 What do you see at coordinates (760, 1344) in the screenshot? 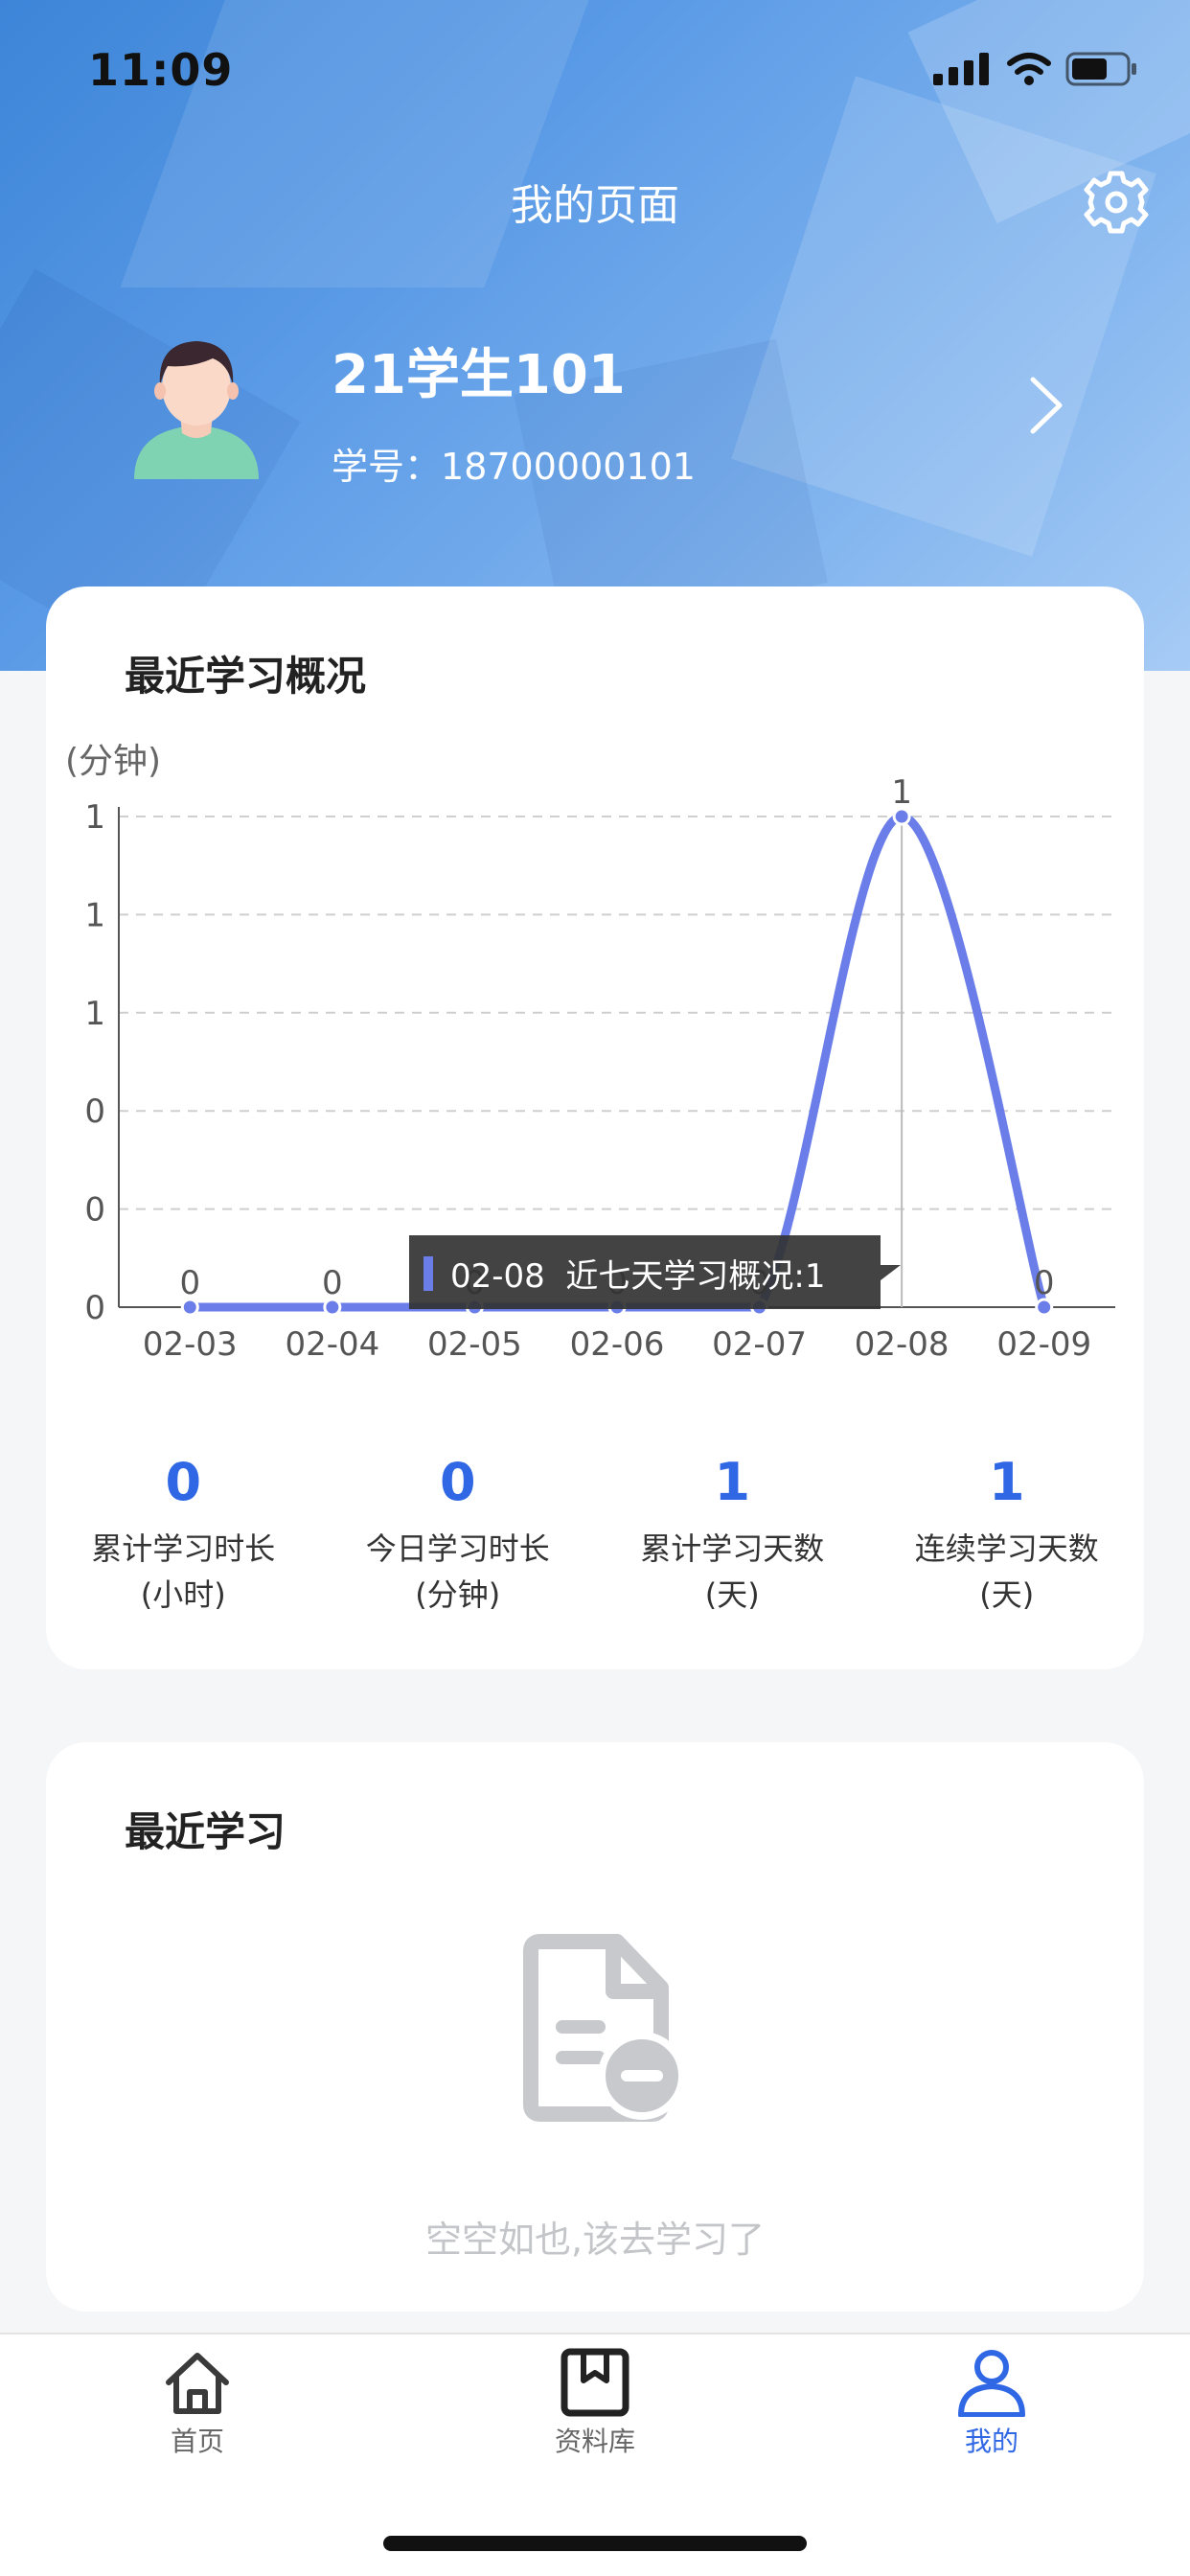
I see `x-tick-label: 02-07` at bounding box center [760, 1344].